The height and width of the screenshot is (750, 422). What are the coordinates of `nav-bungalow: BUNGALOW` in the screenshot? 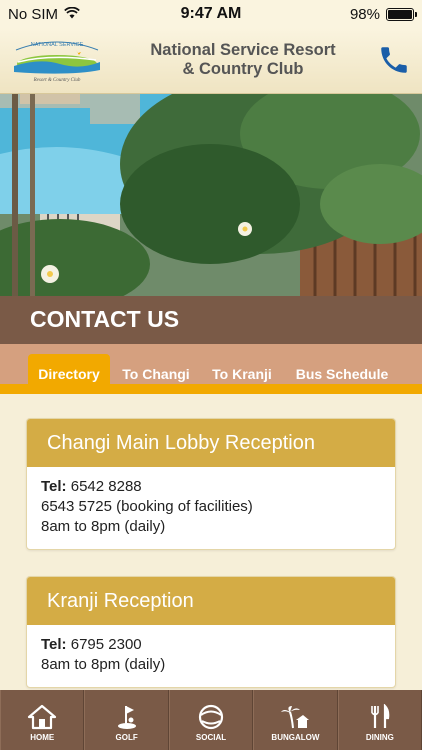 It's located at (295, 720).